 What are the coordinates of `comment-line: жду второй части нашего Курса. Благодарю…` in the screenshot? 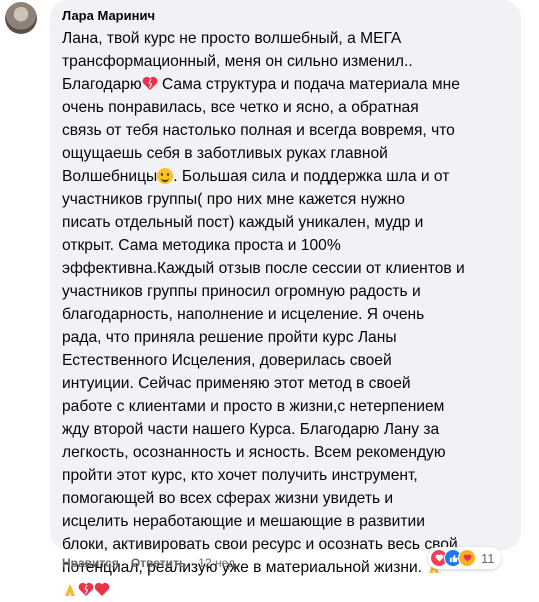 It's located at (251, 429).